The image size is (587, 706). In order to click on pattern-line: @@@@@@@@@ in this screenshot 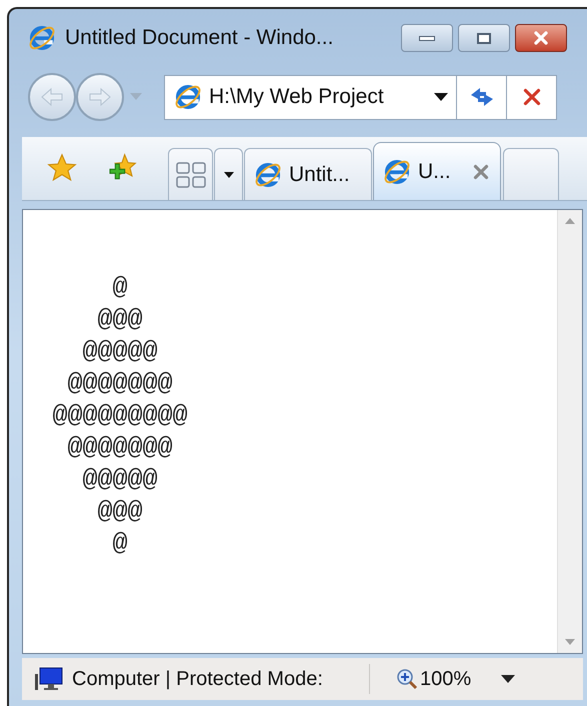, I will do `click(120, 416)`.